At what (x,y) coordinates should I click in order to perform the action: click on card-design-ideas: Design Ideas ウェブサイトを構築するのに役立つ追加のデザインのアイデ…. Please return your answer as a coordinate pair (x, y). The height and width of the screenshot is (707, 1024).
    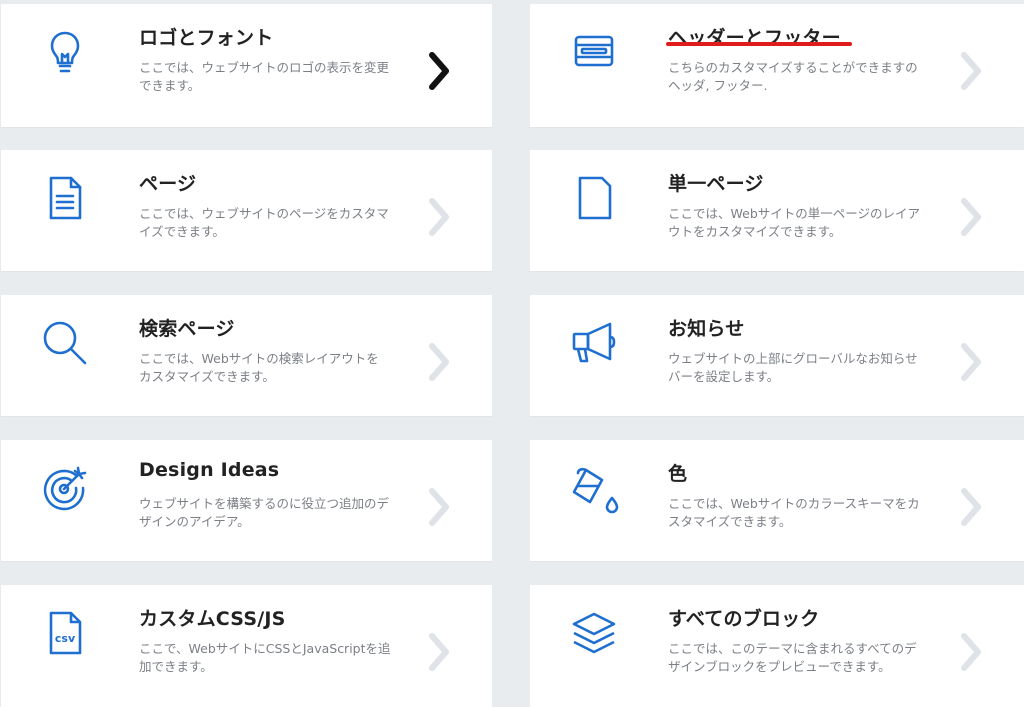
    Looking at the image, I should click on (246, 500).